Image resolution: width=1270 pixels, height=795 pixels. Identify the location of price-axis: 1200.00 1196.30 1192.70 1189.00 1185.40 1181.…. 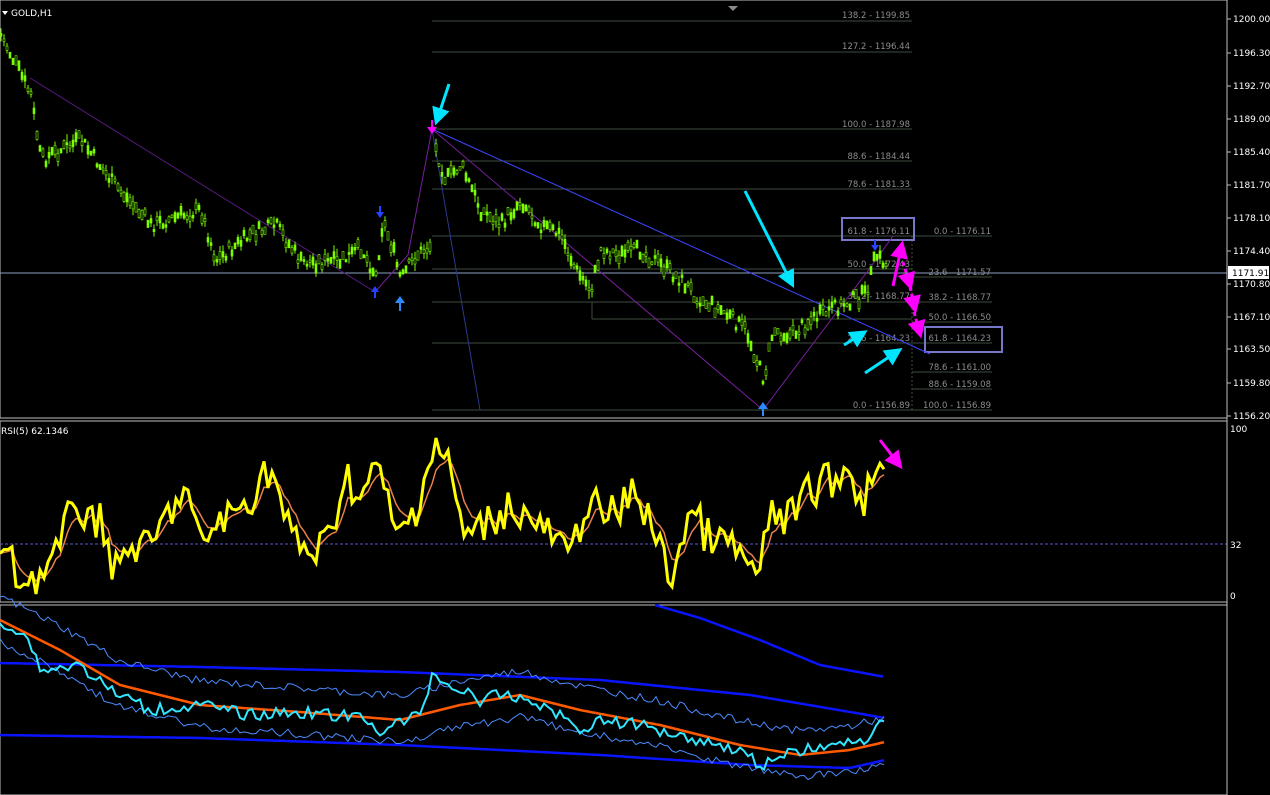
(1248, 397).